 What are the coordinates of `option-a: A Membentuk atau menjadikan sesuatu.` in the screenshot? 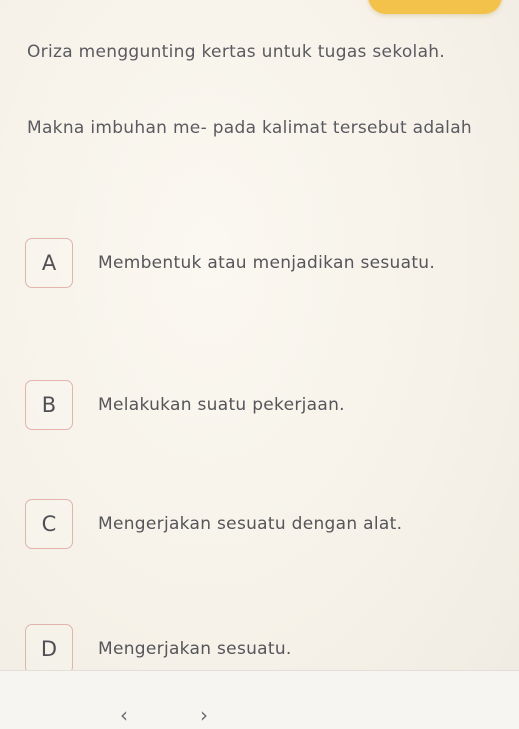 It's located at (251, 263).